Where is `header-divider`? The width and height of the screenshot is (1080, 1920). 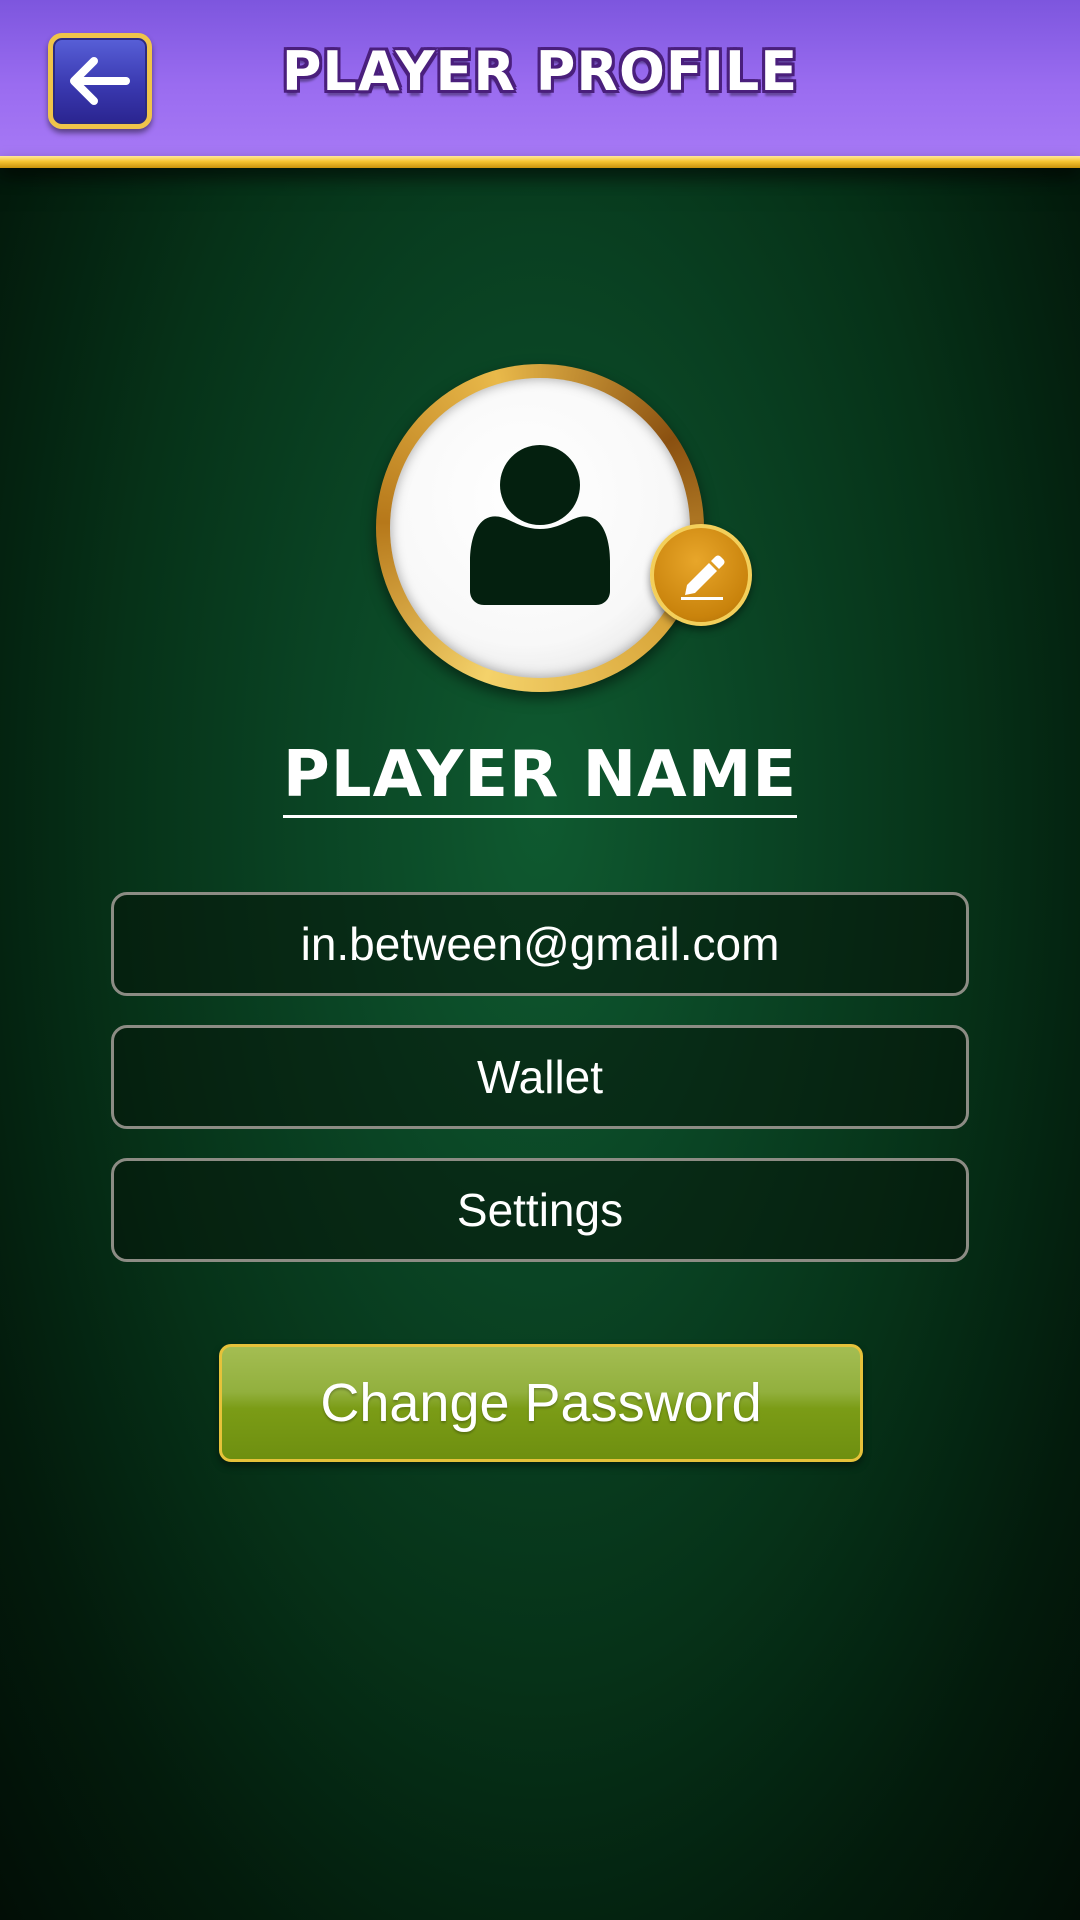 header-divider is located at coordinates (540, 162).